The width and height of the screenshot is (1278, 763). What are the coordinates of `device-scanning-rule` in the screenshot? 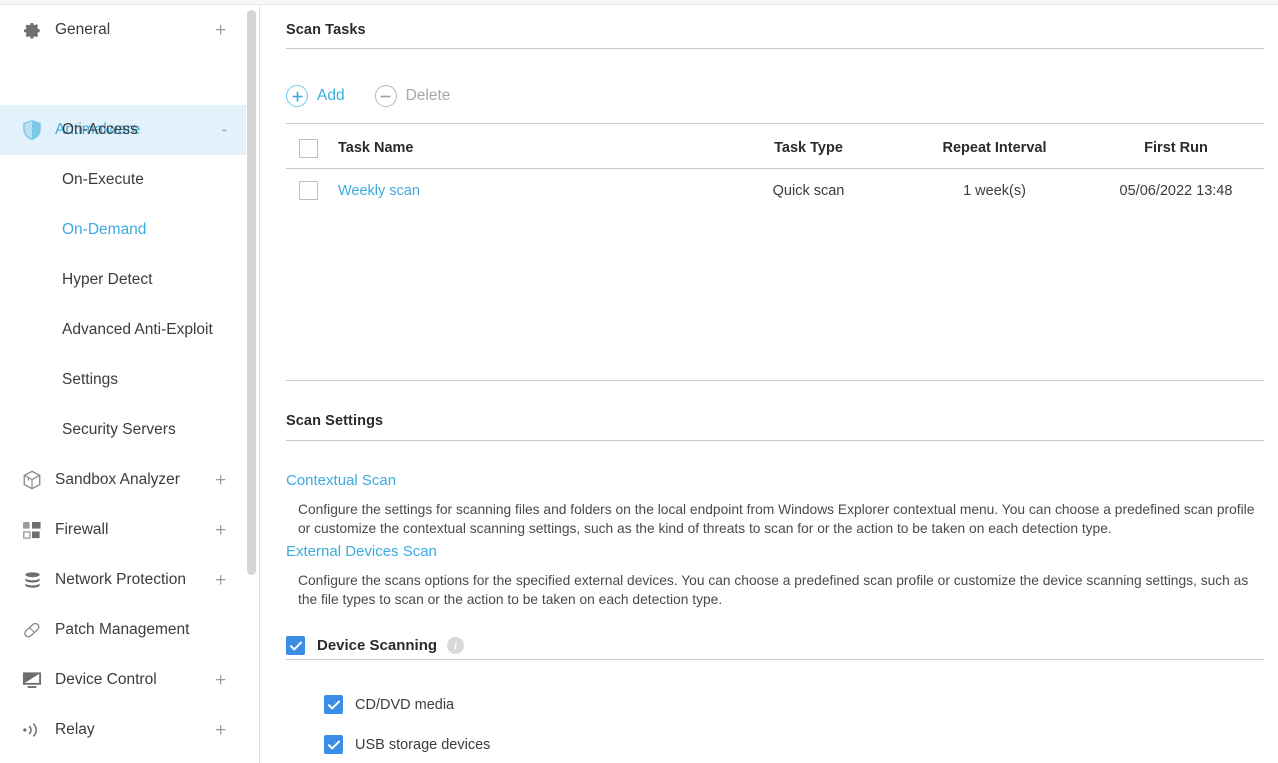 It's located at (775, 659).